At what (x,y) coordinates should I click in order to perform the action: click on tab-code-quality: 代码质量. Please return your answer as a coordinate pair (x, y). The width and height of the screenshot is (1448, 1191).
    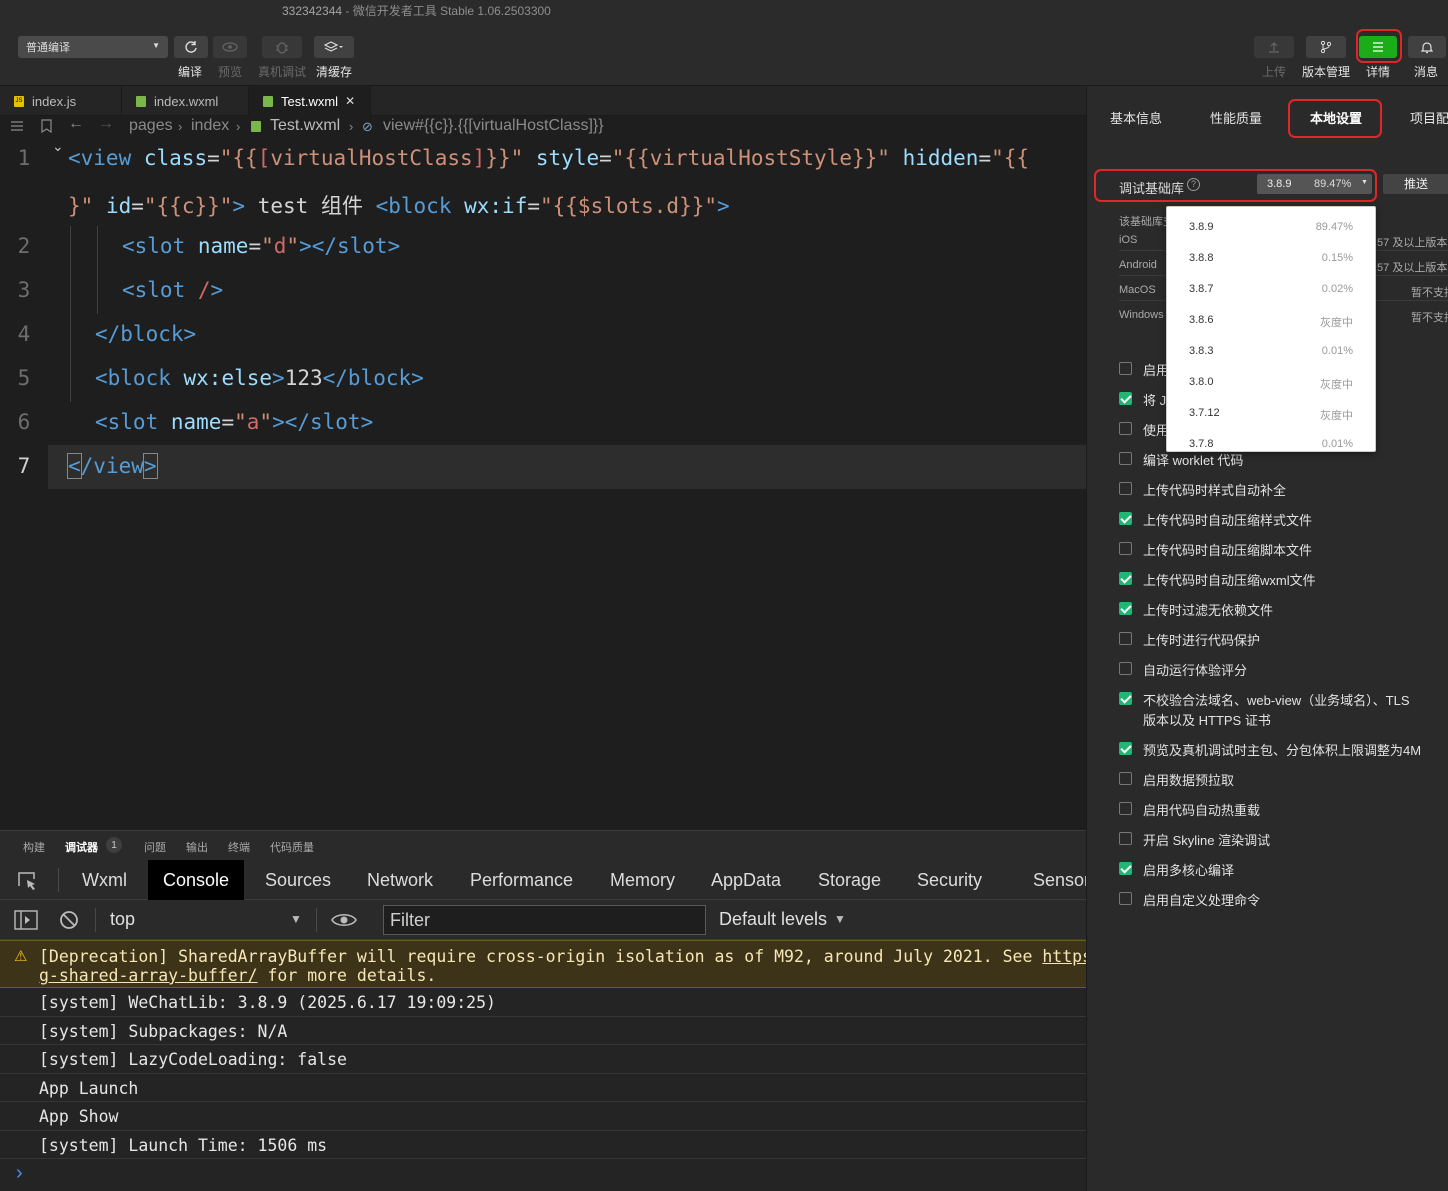
    Looking at the image, I should click on (292, 847).